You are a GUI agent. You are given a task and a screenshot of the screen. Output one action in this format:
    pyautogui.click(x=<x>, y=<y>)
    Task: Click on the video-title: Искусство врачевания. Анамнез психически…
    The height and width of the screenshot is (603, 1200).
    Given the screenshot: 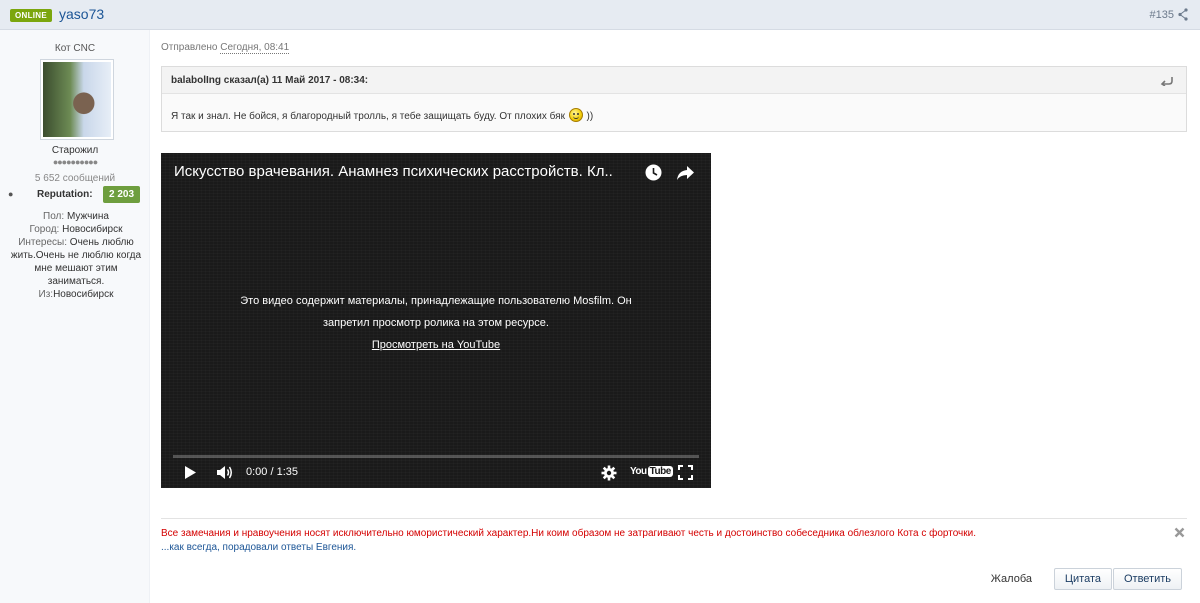 What is the action you would take?
    pyautogui.click(x=393, y=171)
    